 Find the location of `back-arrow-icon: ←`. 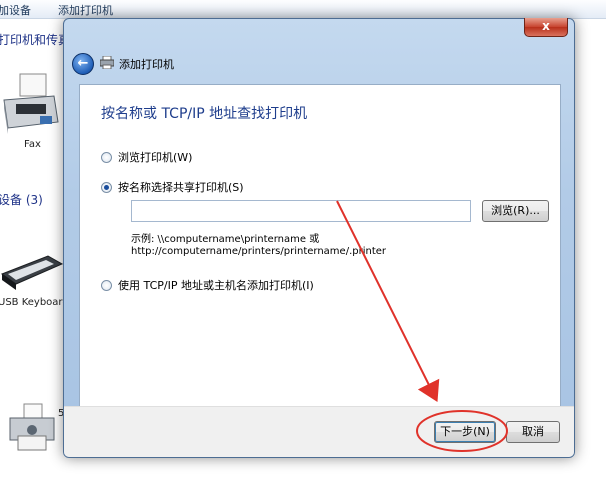

back-arrow-icon: ← is located at coordinates (83, 64).